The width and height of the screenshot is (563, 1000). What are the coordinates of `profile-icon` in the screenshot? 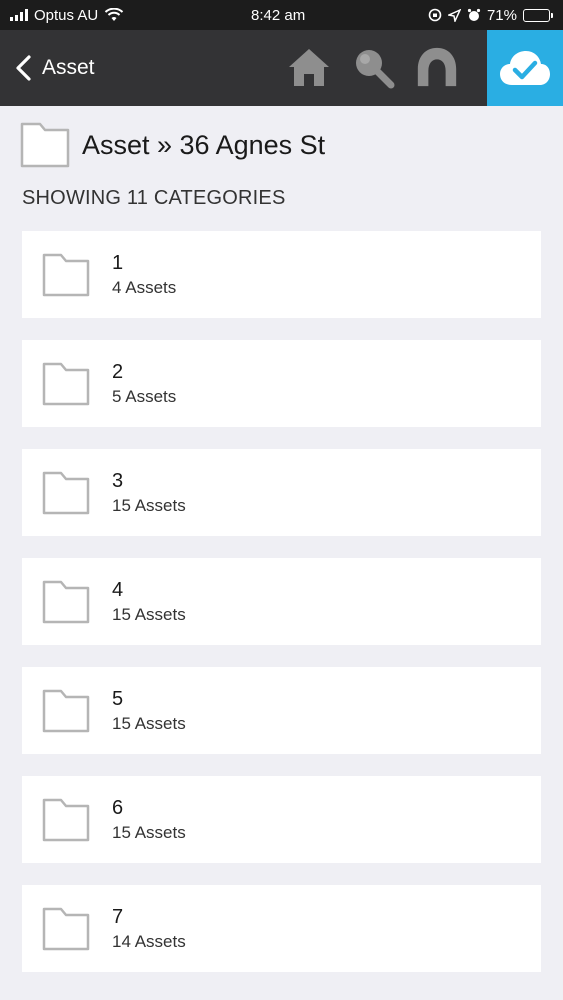 It's located at (437, 67).